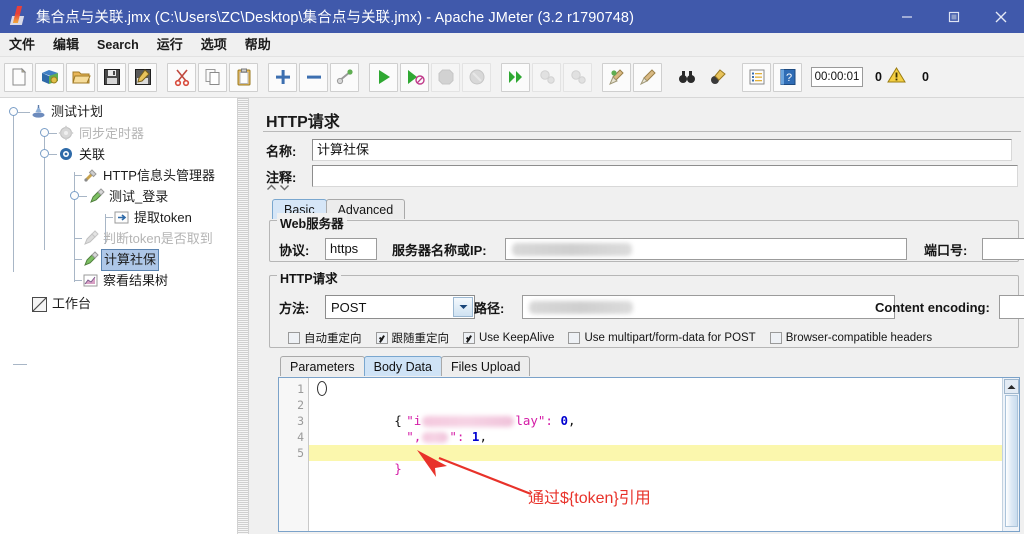 This screenshot has height=534, width=1024. What do you see at coordinates (142, 77) in the screenshot?
I see `save-as-button` at bounding box center [142, 77].